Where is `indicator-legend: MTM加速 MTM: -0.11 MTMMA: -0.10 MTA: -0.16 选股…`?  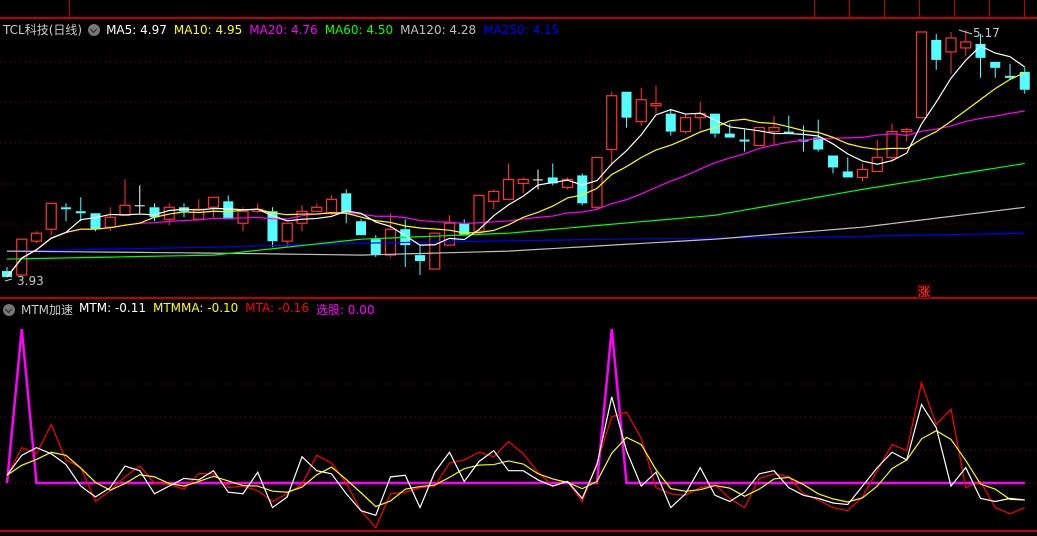
indicator-legend: MTM加速 MTM: -0.11 MTMMA: -0.10 MTA: -0.16 选股… is located at coordinates (189, 309).